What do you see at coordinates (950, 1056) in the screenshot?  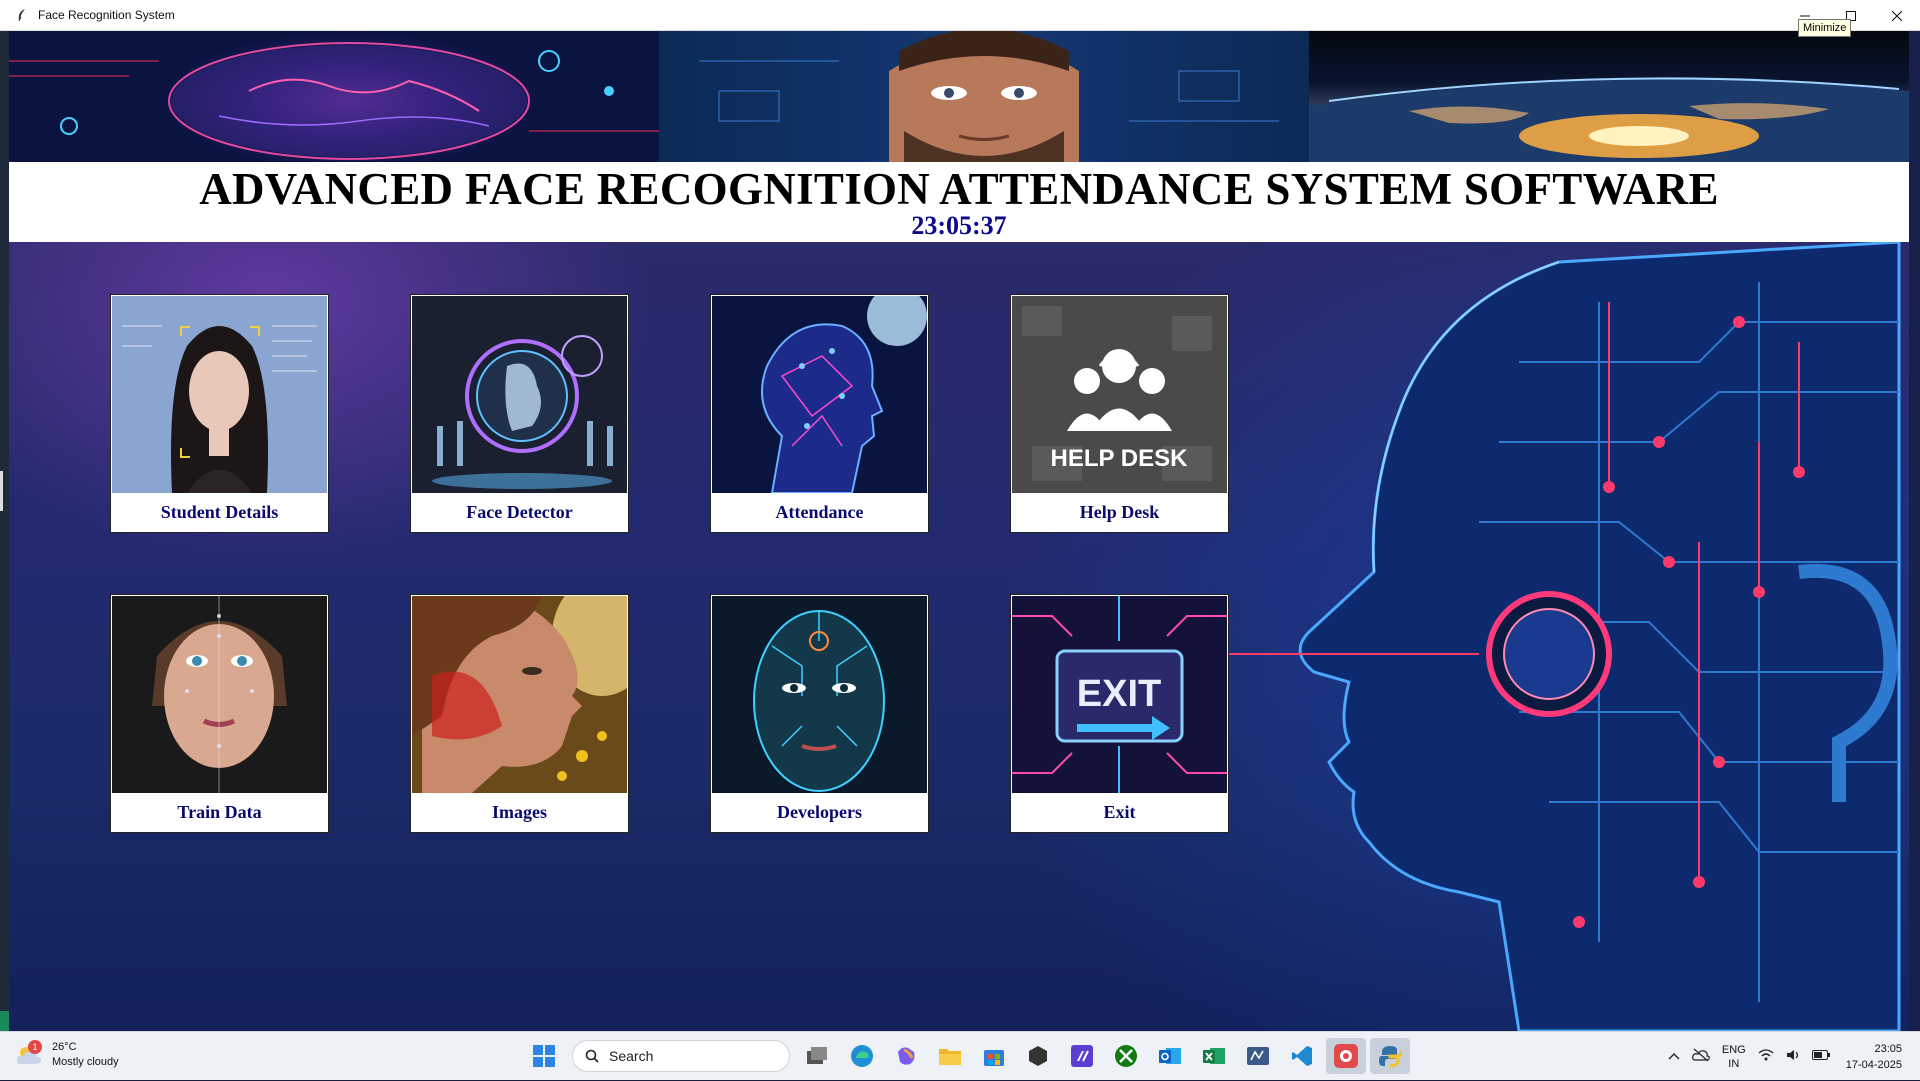 I see `file-explorer-icon` at bounding box center [950, 1056].